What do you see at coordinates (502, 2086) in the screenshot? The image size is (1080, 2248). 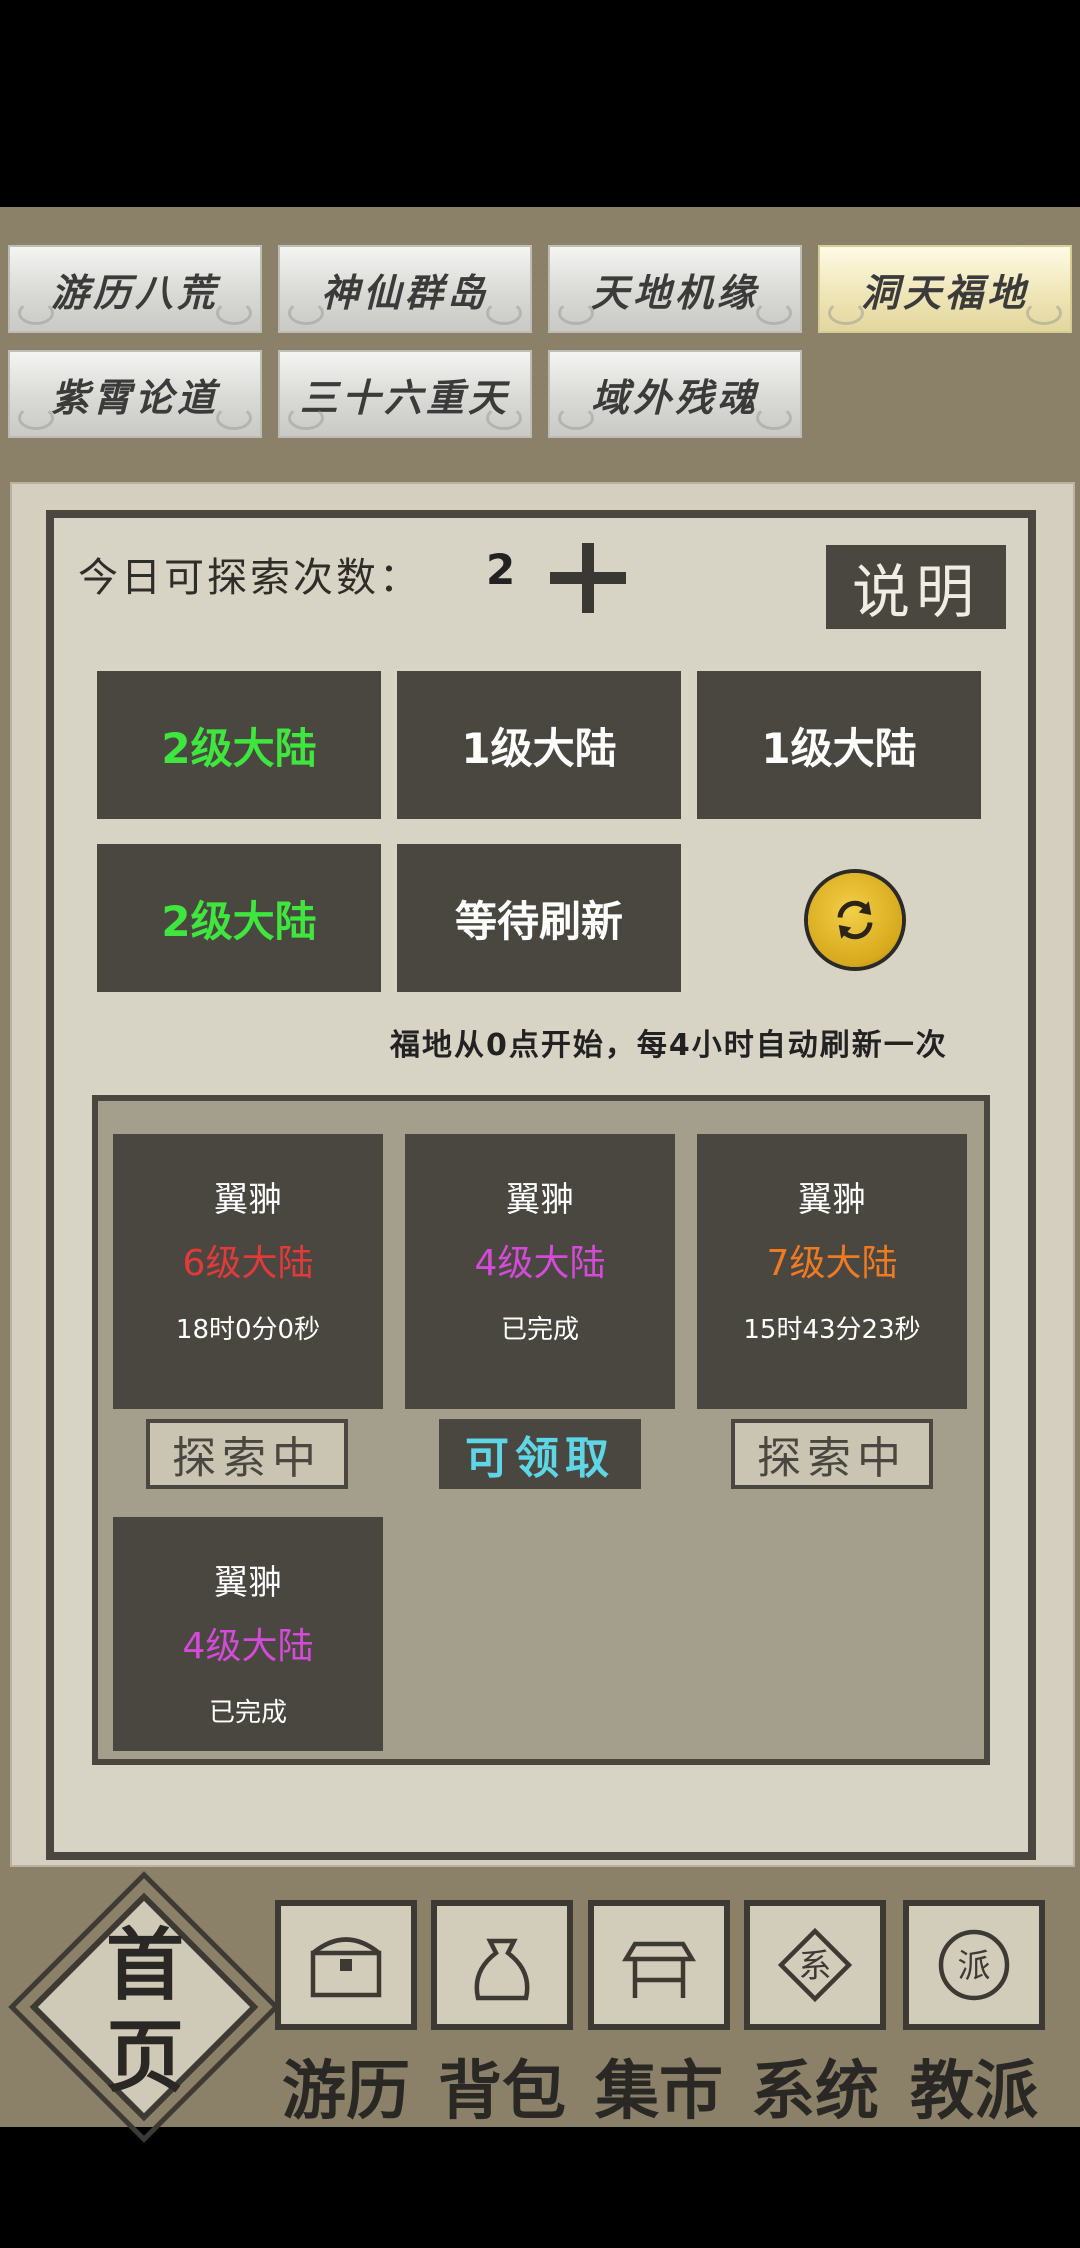 I see `nav-bag-label: 背包` at bounding box center [502, 2086].